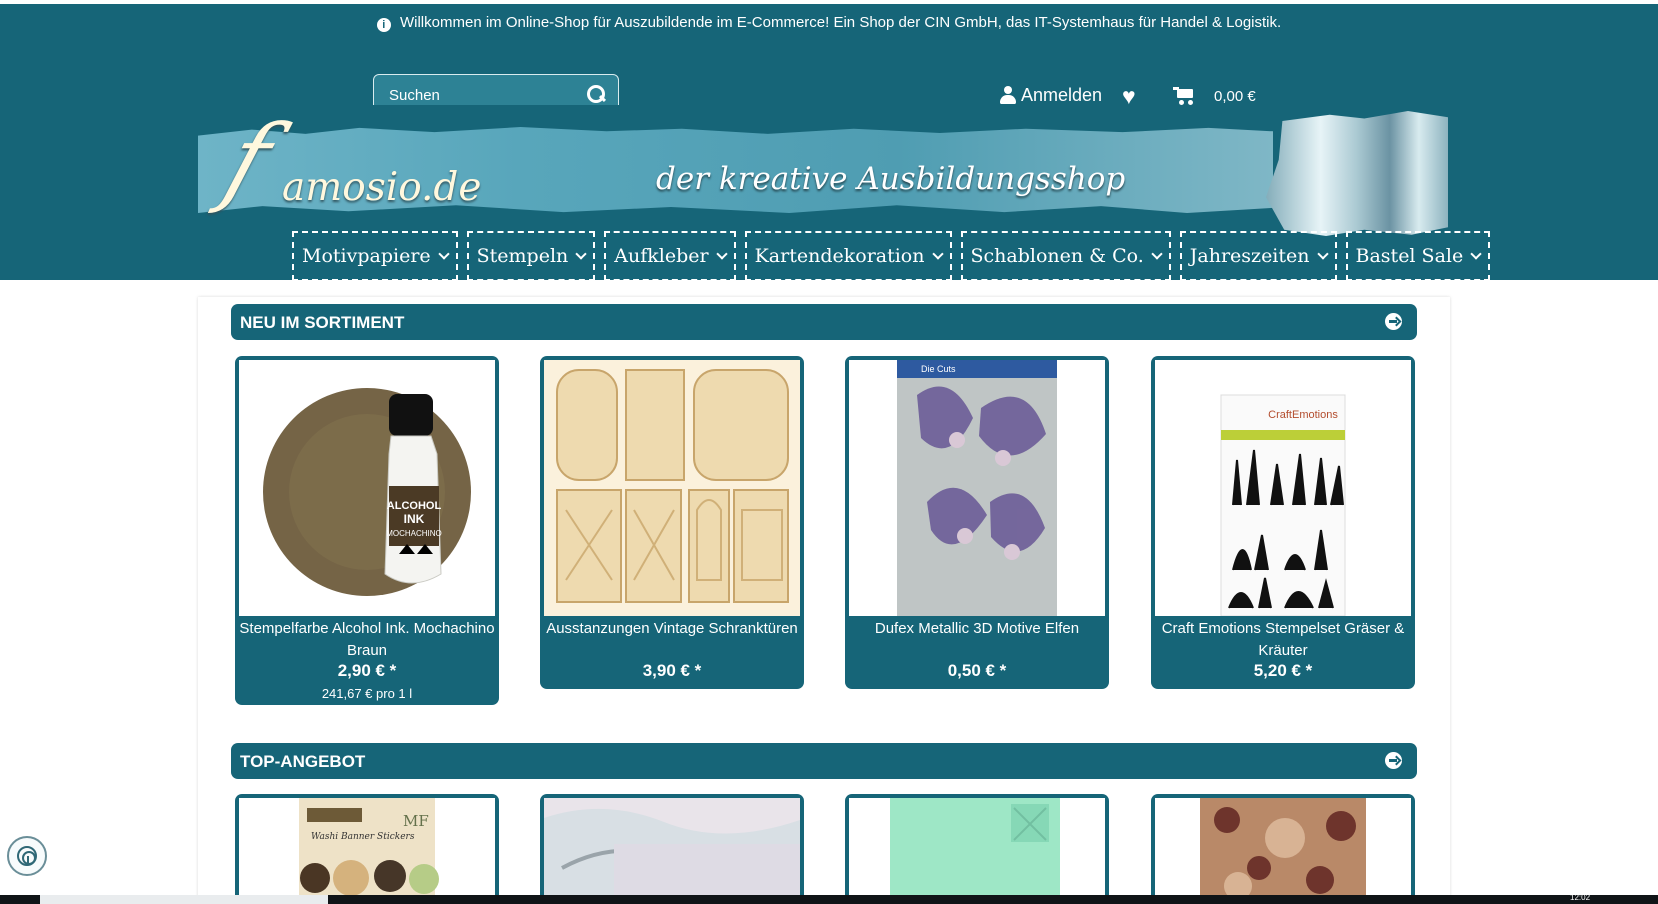 The image size is (1658, 904). I want to click on floral-paper-image, so click(1283, 851).